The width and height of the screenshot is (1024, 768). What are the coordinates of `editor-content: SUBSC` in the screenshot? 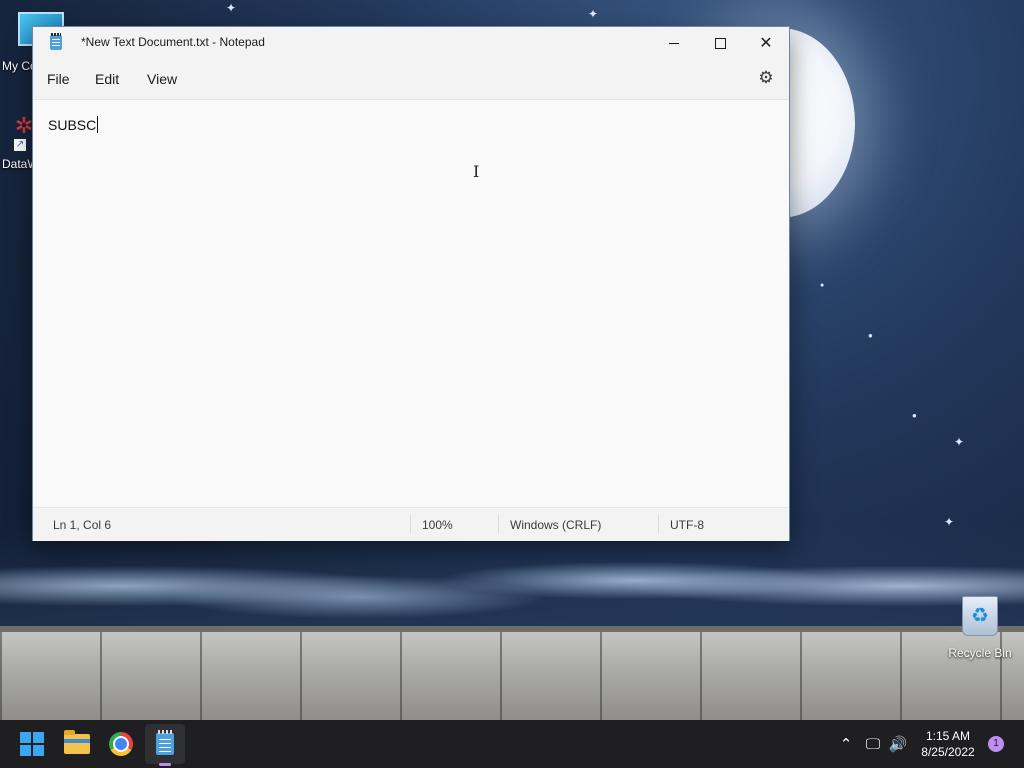 It's located at (73, 124).